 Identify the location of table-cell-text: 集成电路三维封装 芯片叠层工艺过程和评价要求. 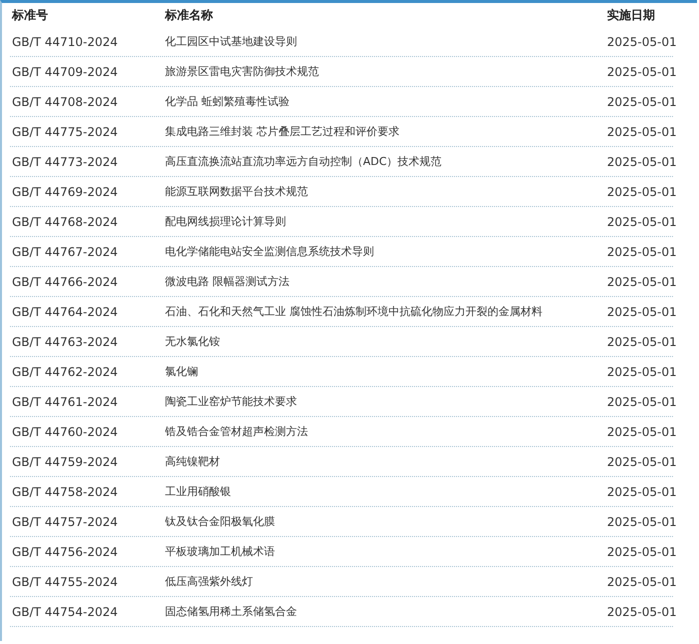
(282, 131).